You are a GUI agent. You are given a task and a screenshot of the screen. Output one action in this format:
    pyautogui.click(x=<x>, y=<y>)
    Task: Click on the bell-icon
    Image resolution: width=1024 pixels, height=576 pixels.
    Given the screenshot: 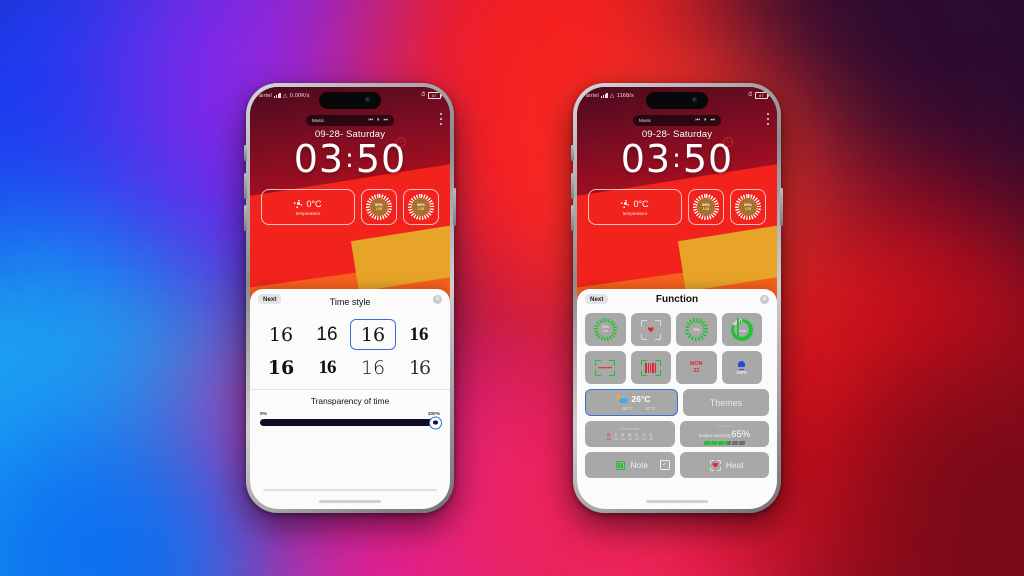 What is the action you would take?
    pyautogui.click(x=741, y=365)
    